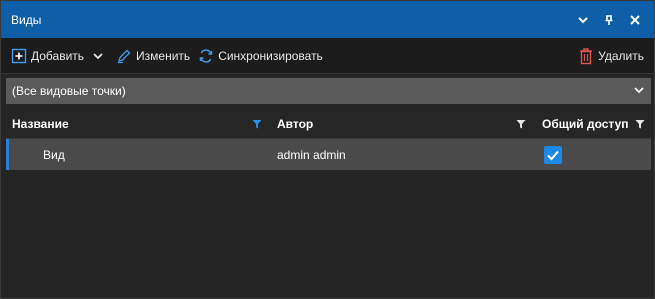 This screenshot has height=299, width=655. I want to click on pin-icon, so click(609, 19).